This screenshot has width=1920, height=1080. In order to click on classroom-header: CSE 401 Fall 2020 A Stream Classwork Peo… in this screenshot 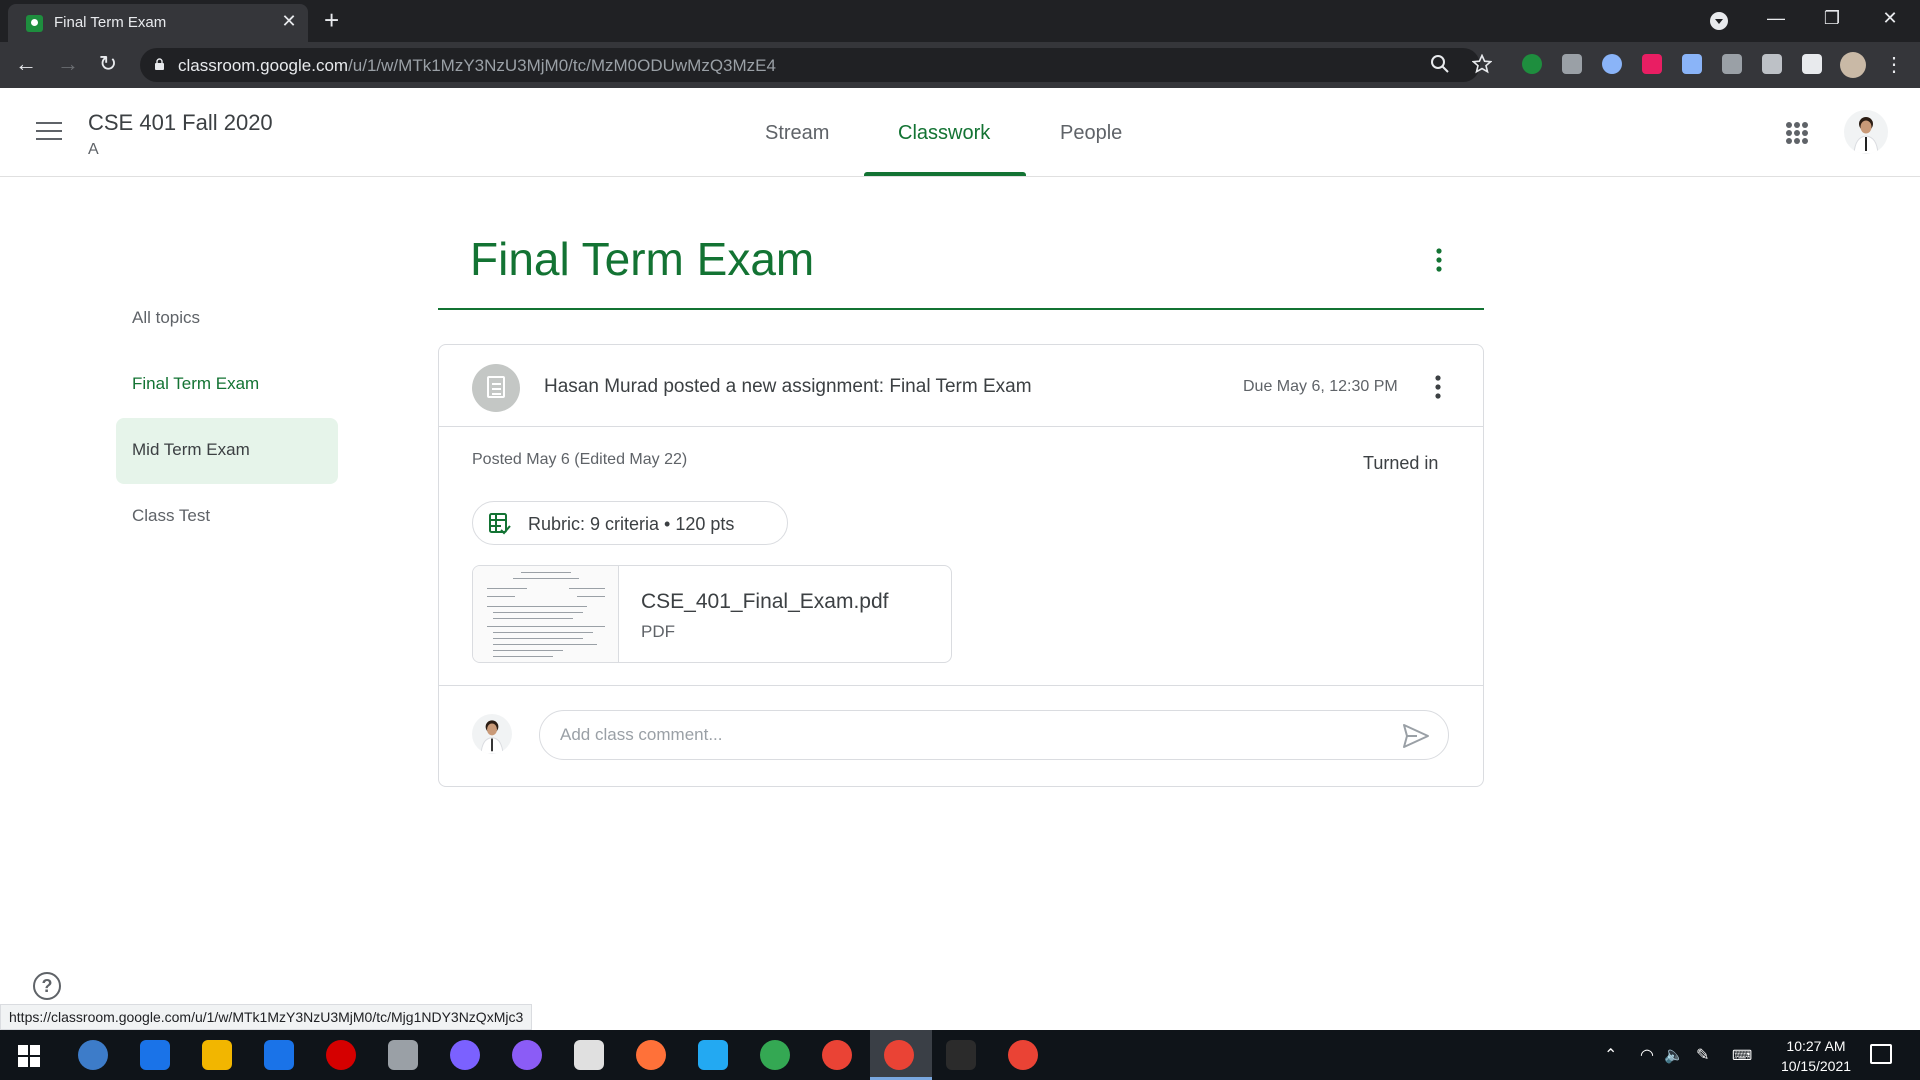, I will do `click(960, 132)`.